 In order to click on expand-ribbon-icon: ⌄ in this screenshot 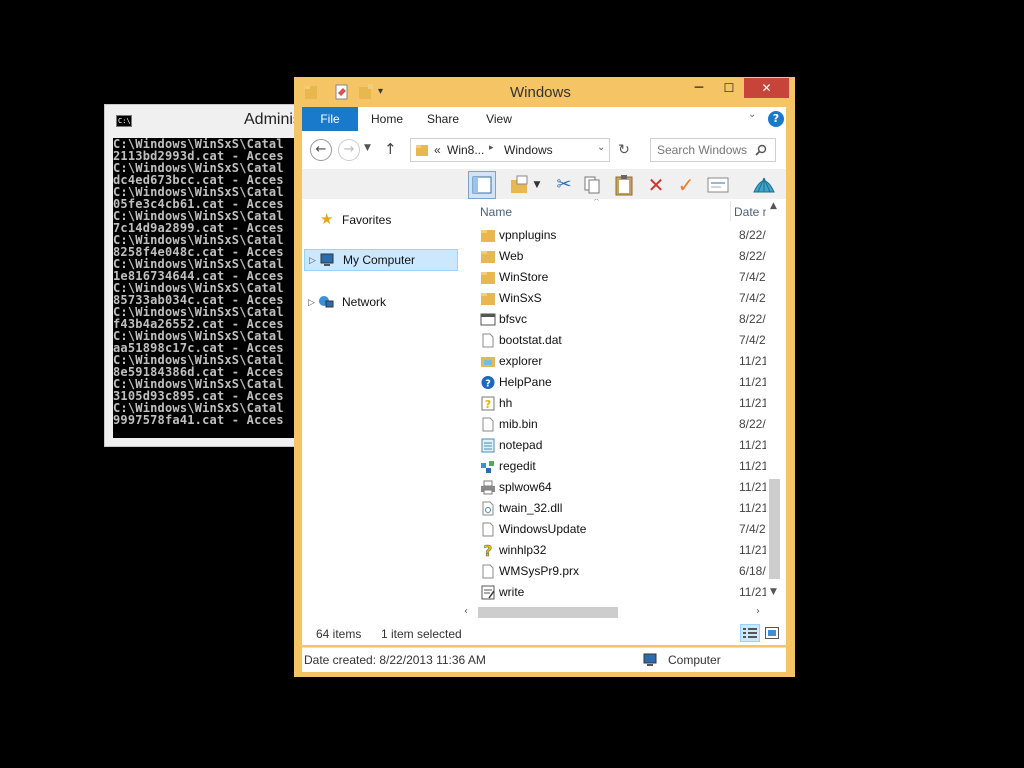, I will do `click(752, 114)`.